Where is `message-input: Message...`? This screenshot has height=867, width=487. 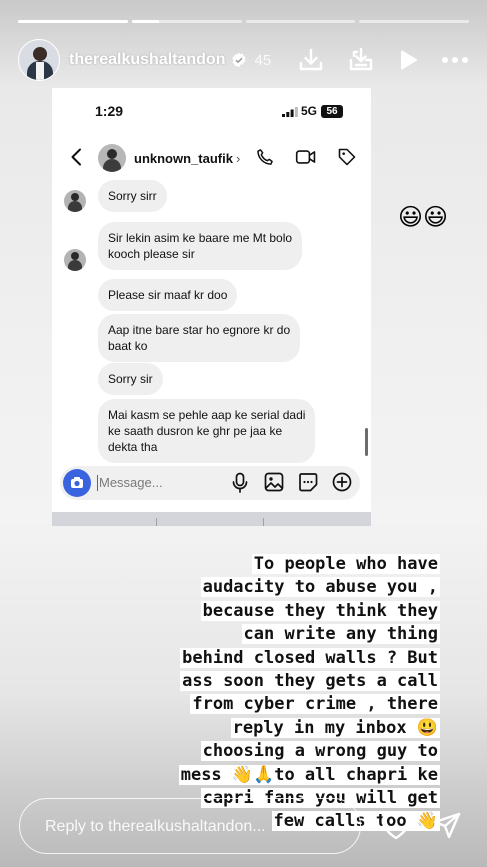 message-input: Message... is located at coordinates (131, 482).